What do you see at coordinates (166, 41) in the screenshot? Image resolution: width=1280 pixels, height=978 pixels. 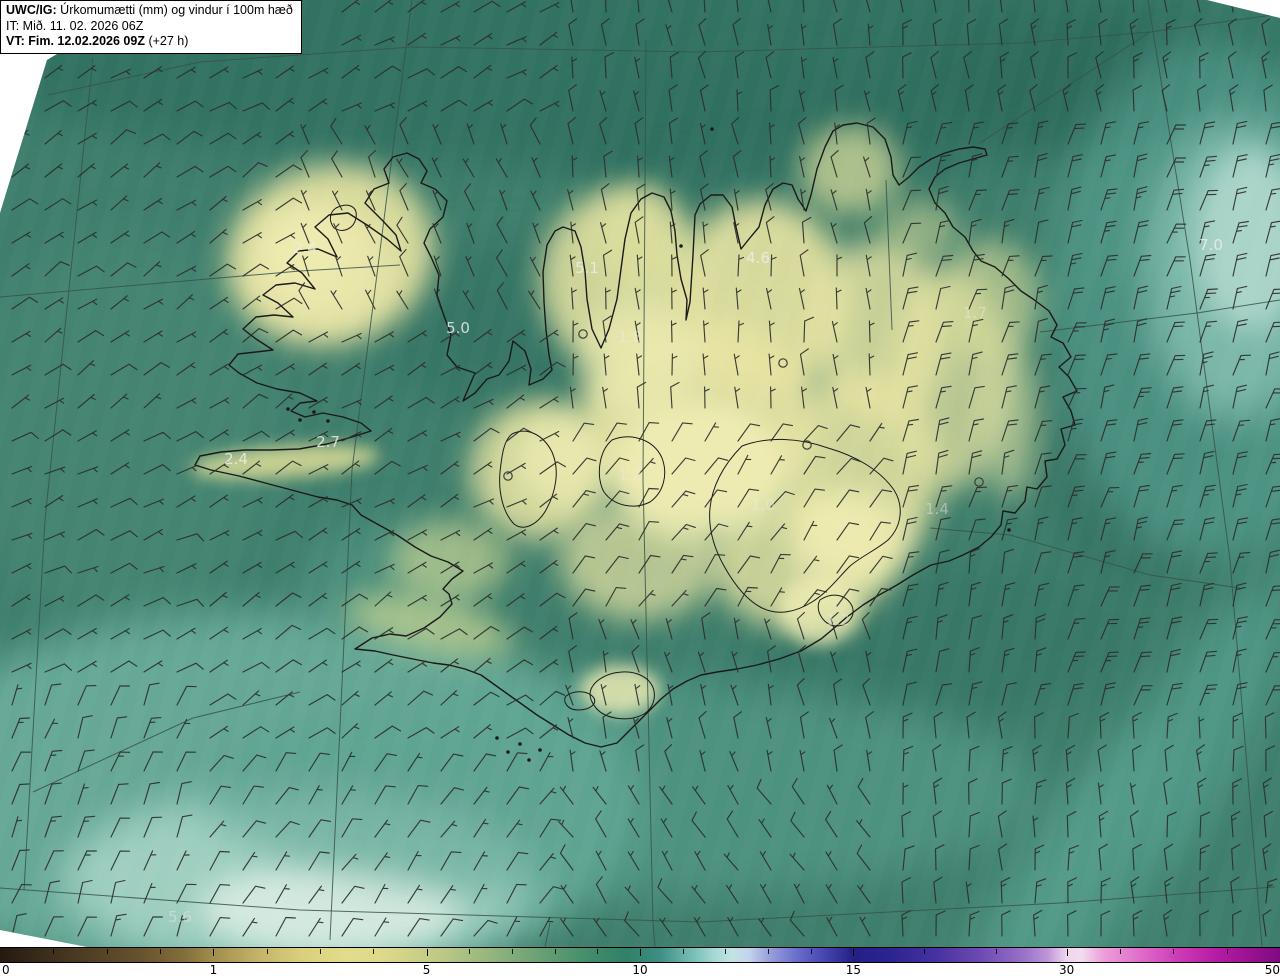 I see `lead-time: (+27 h)` at bounding box center [166, 41].